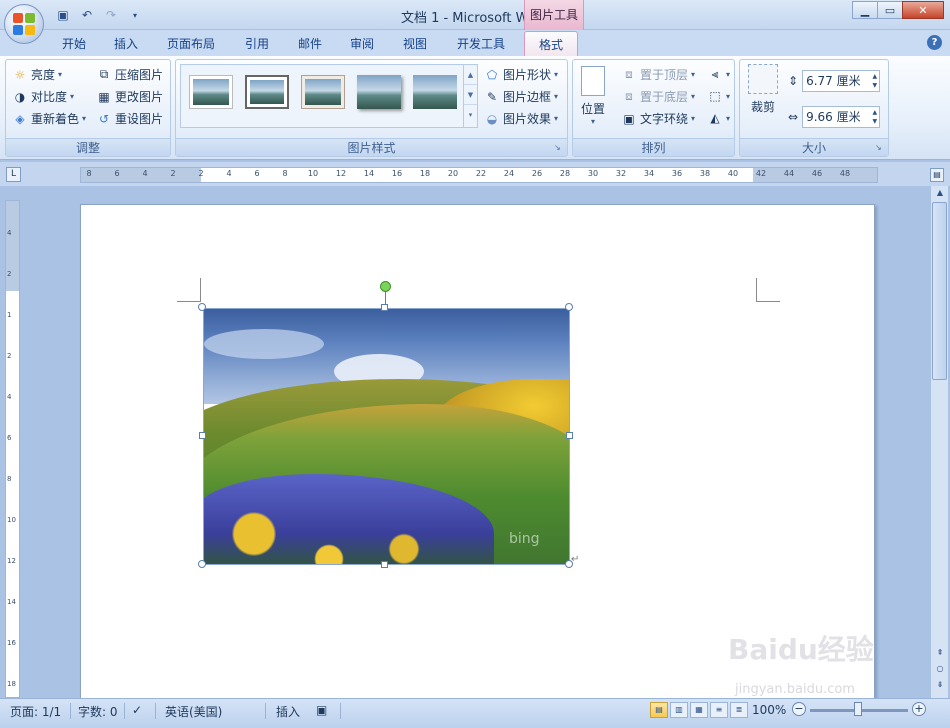 This screenshot has width=950, height=728. I want to click on tab-mailings: 邮件, so click(310, 43).